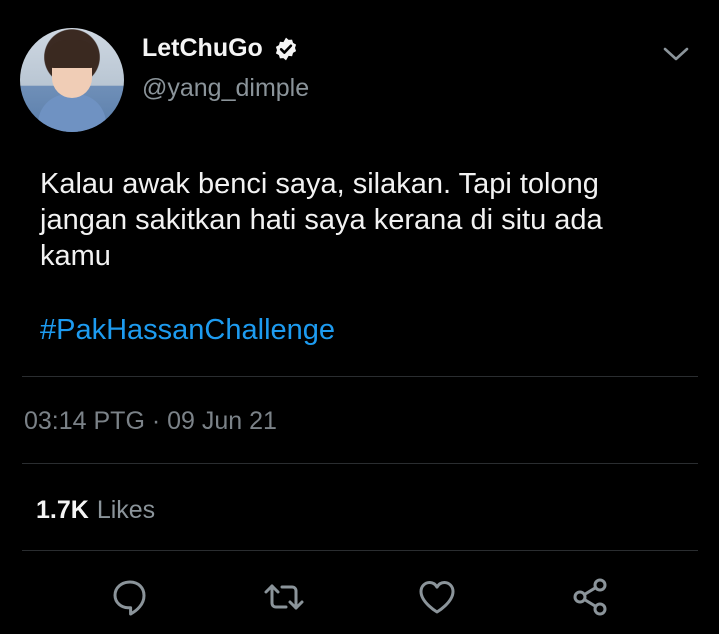 The image size is (719, 634). What do you see at coordinates (676, 54) in the screenshot?
I see `chevron-down-icon` at bounding box center [676, 54].